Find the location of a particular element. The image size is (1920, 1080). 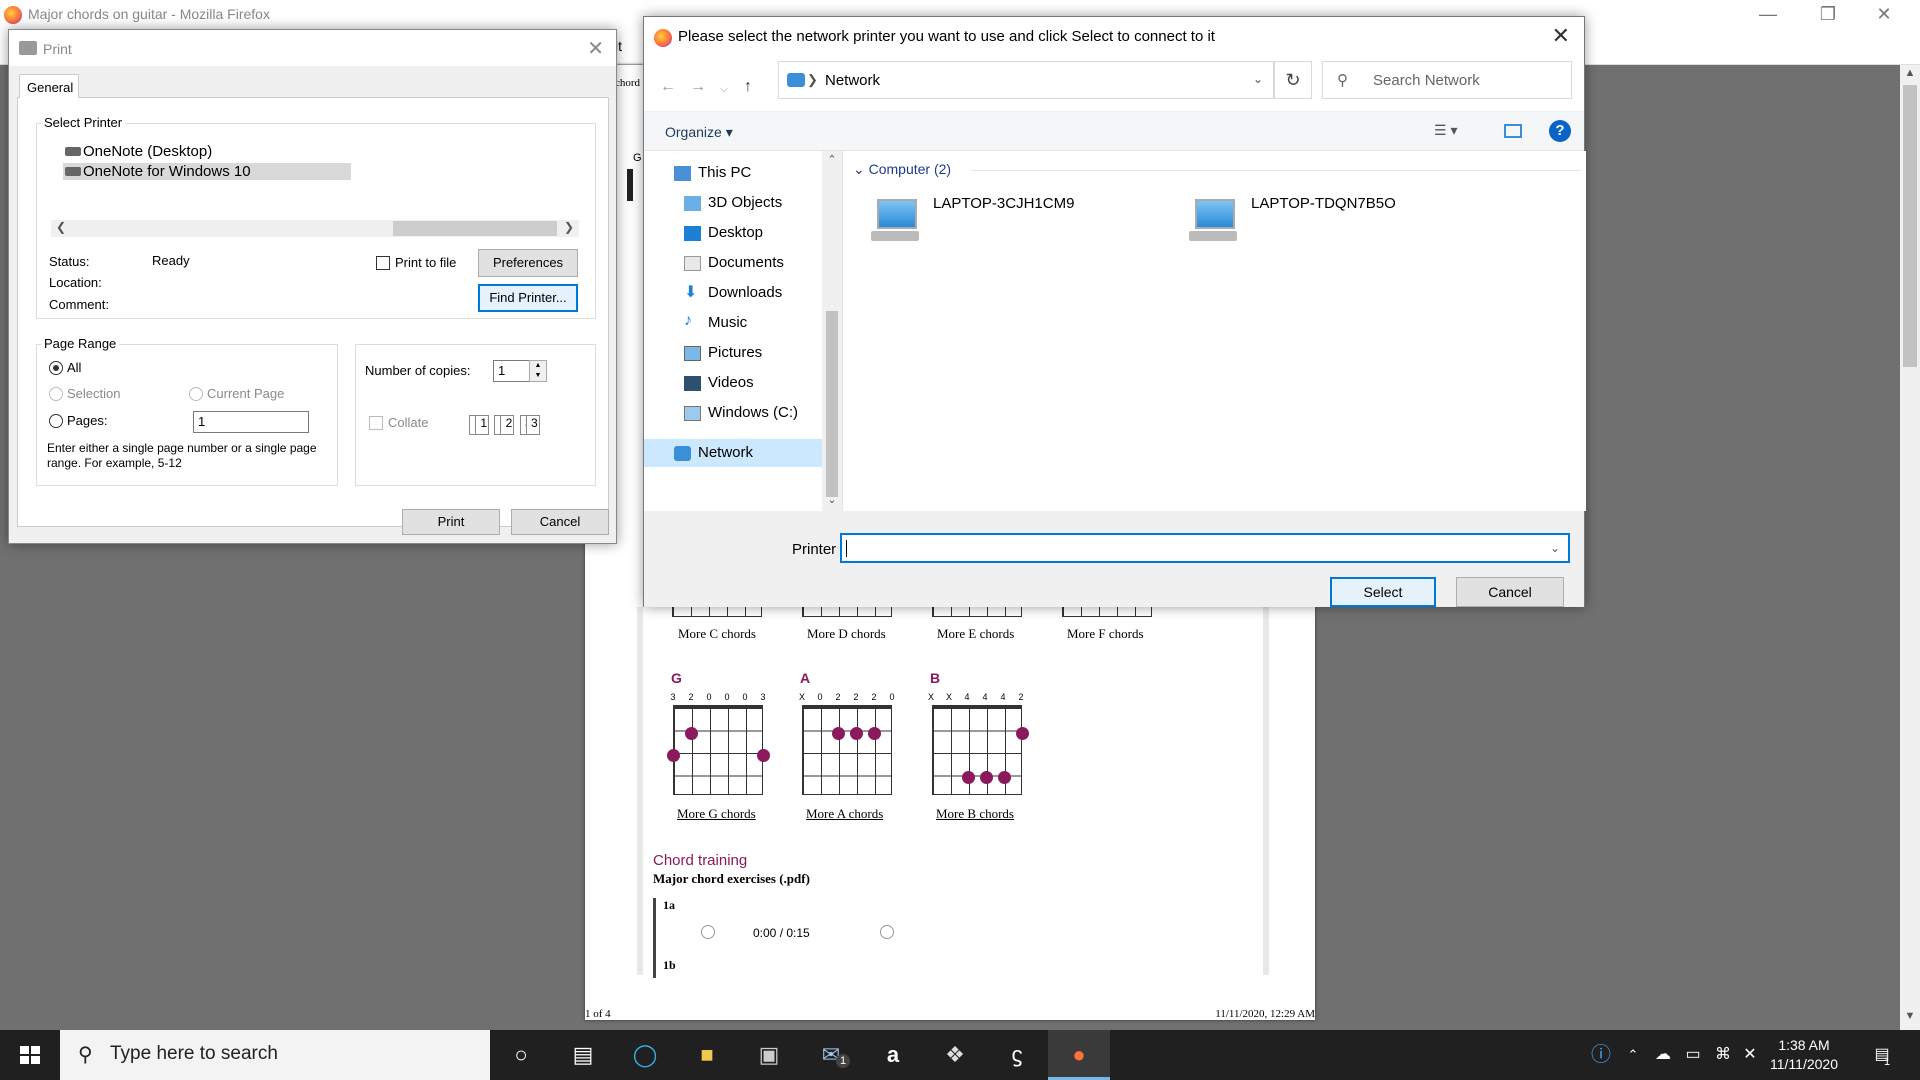

address-bar: ❯ Network ⌄ is located at coordinates (1026, 80).